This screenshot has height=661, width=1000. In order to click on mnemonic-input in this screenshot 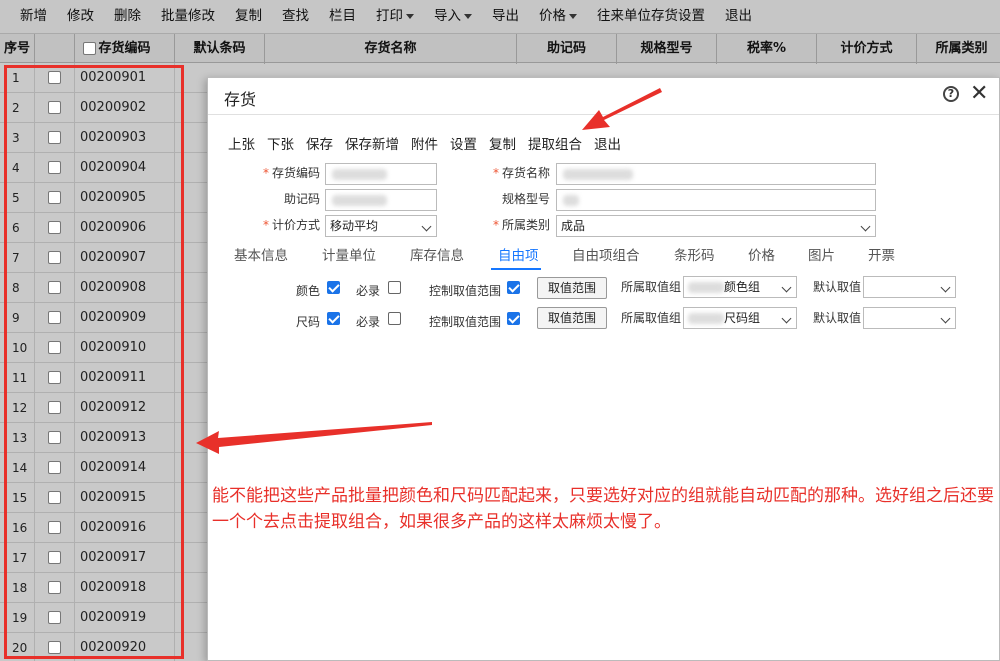, I will do `click(381, 200)`.